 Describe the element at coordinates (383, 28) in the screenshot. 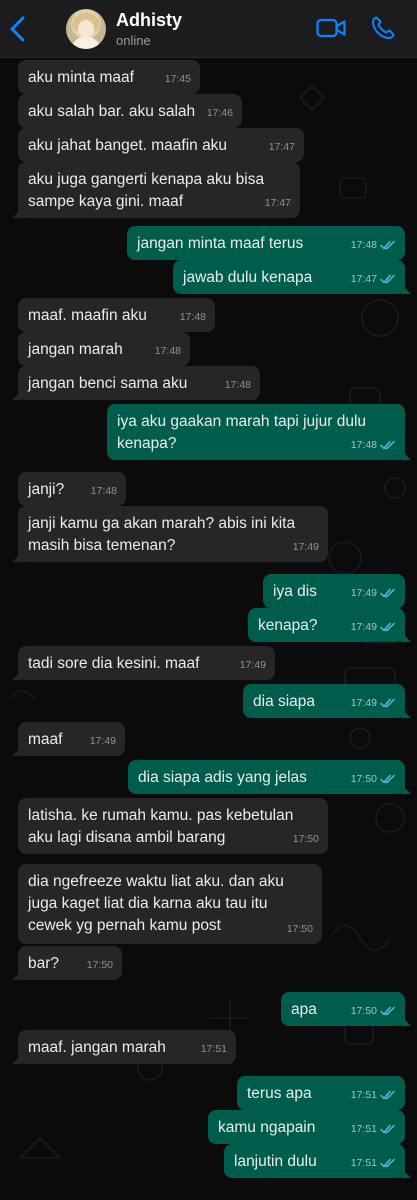

I see `phone-icon` at that location.